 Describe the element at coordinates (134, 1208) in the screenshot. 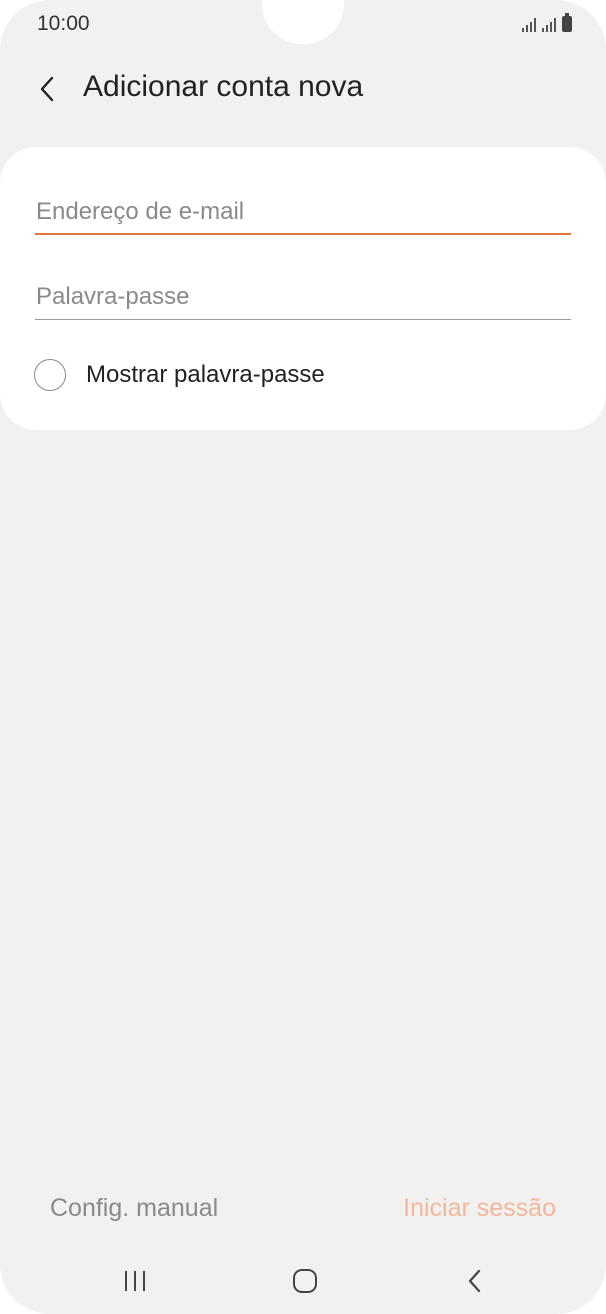

I see `manual-setup-button: Config. manual` at that location.